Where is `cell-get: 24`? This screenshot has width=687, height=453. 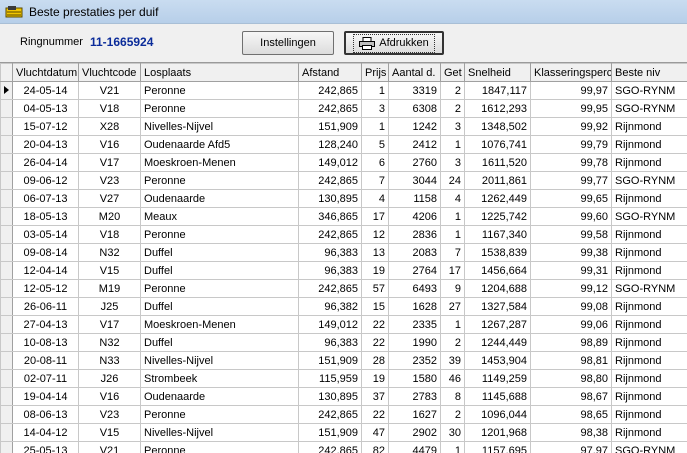
cell-get: 24 is located at coordinates (452, 180).